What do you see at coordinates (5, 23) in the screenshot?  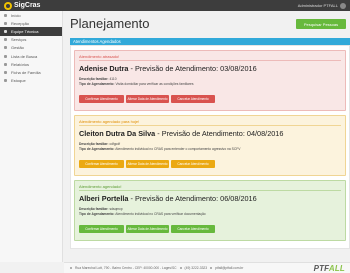 I see `reception-icon` at bounding box center [5, 23].